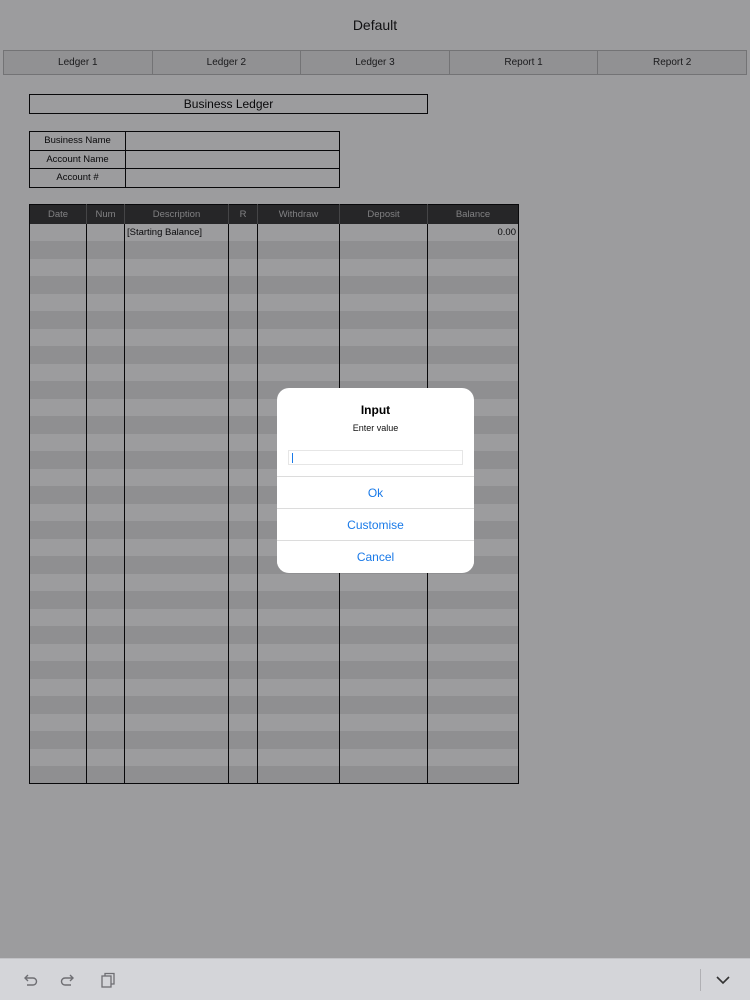 This screenshot has height=1000, width=750. Describe the element at coordinates (375, 556) in the screenshot. I see `cancel-button: Cancel` at that location.